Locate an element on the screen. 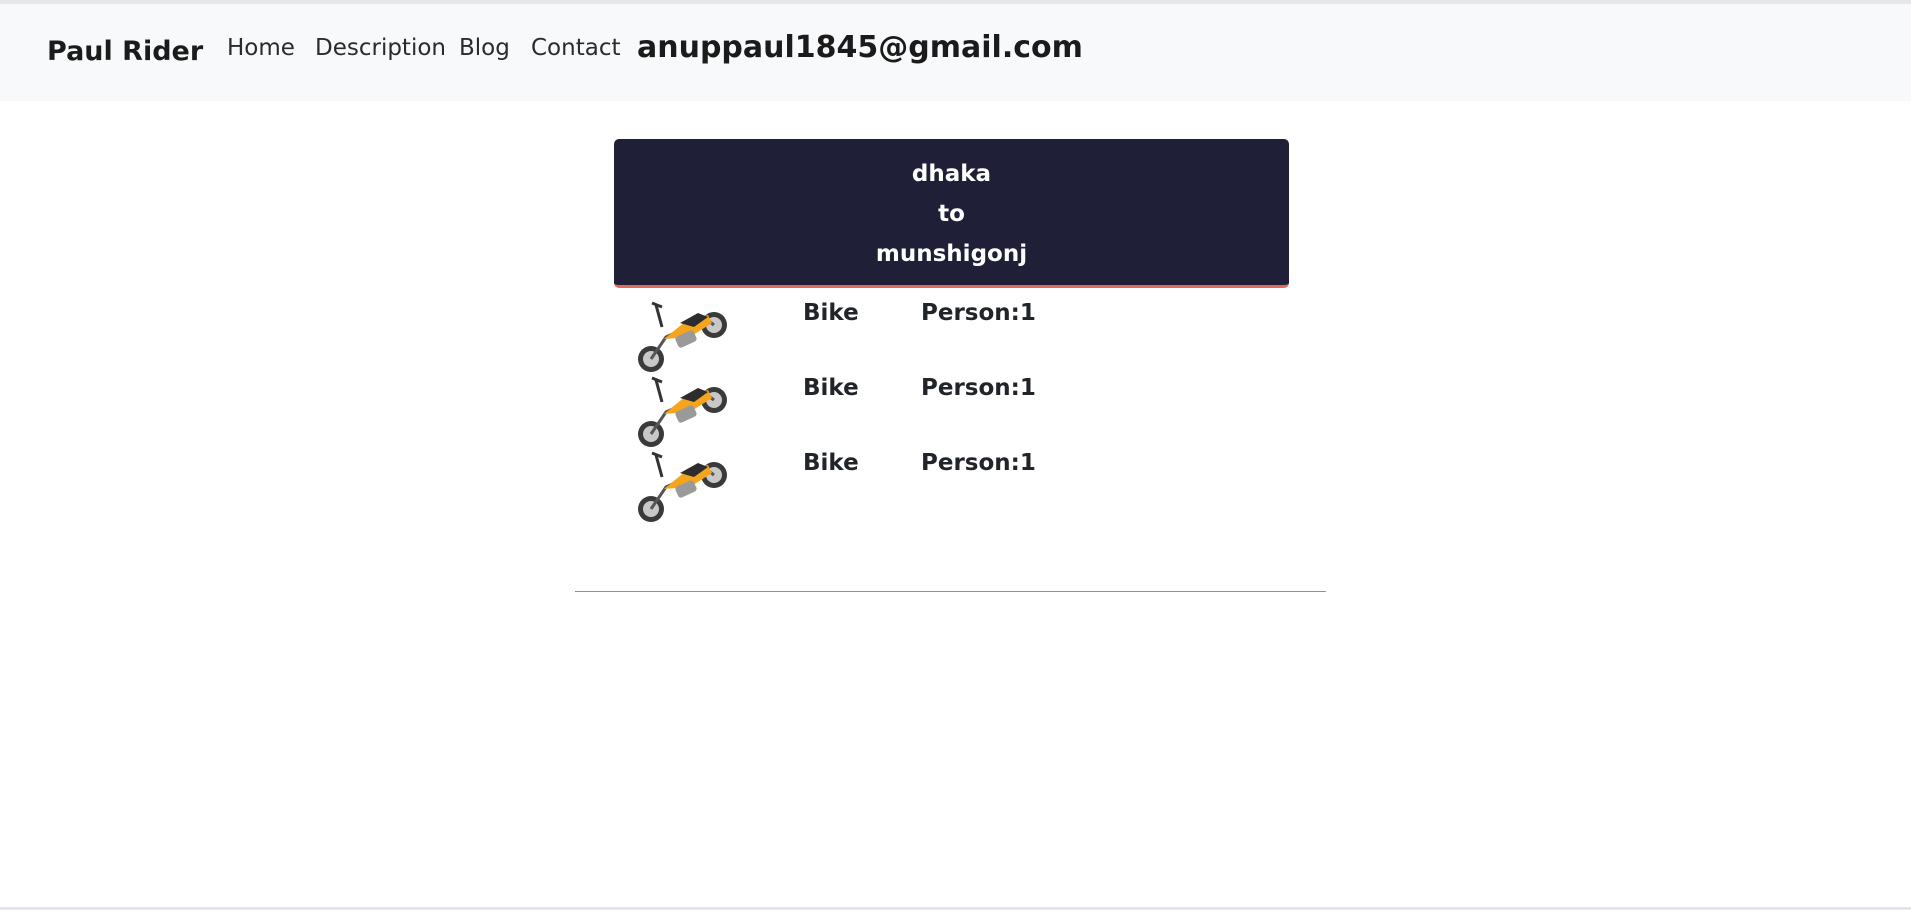 This screenshot has height=910, width=1911. brand-logo-text: Paul Rider is located at coordinates (125, 51).